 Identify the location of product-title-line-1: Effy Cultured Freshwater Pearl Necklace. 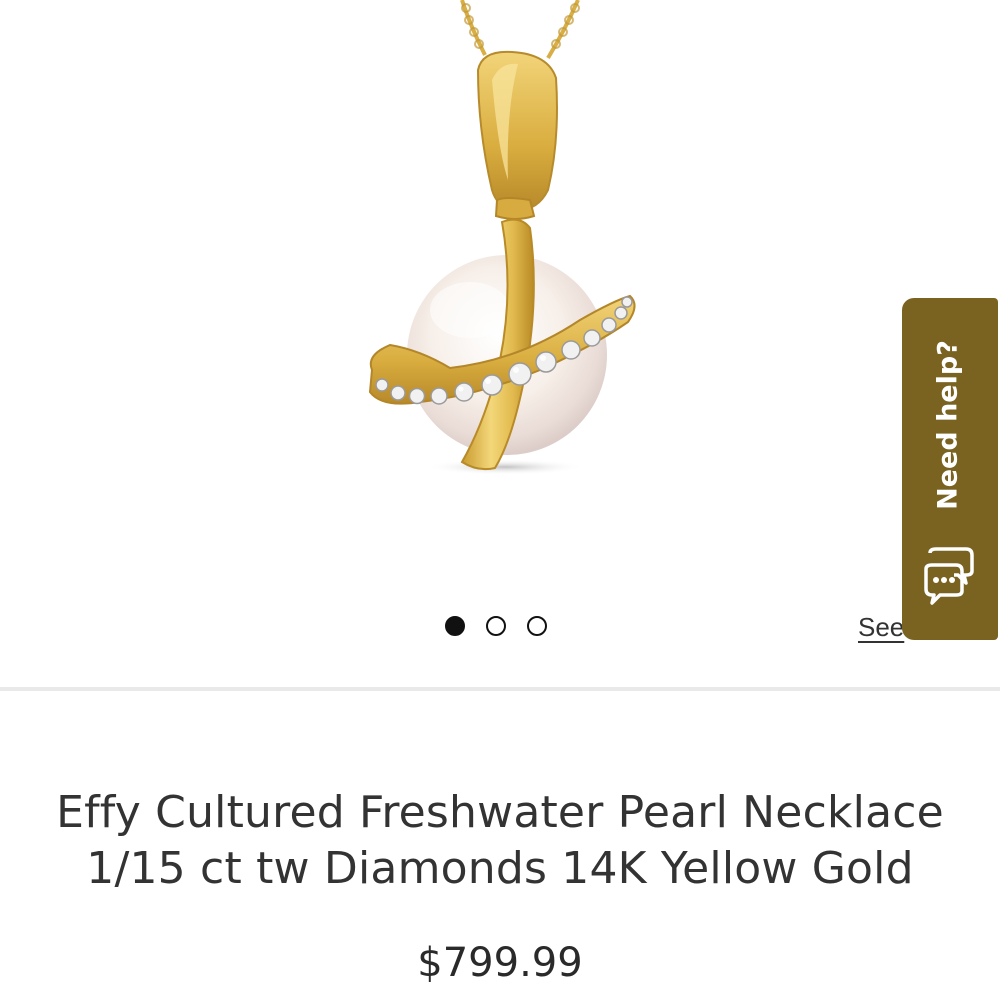
(500, 812).